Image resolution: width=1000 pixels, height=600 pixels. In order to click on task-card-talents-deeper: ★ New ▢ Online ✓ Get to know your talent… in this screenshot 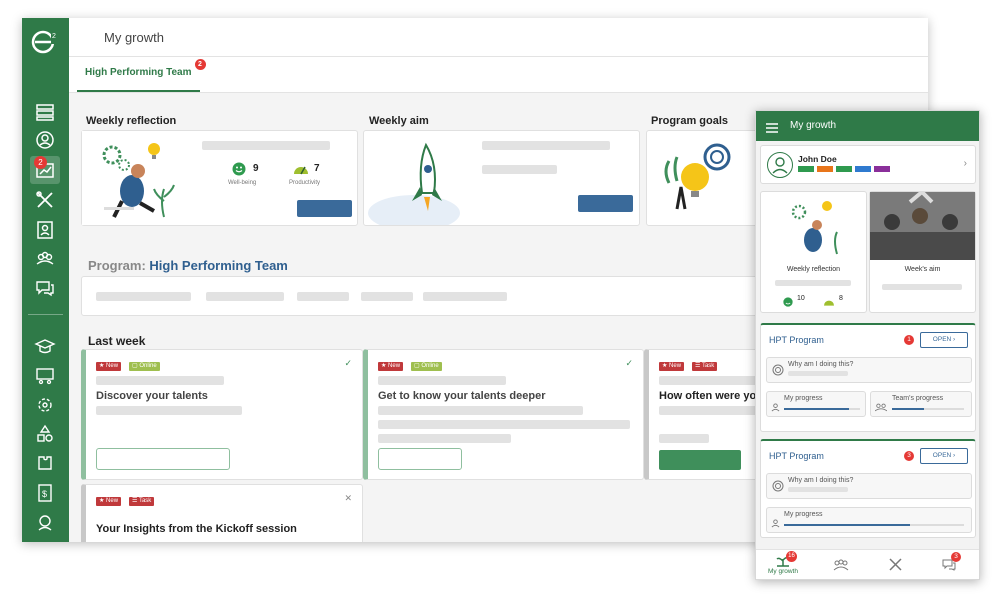, I will do `click(503, 414)`.